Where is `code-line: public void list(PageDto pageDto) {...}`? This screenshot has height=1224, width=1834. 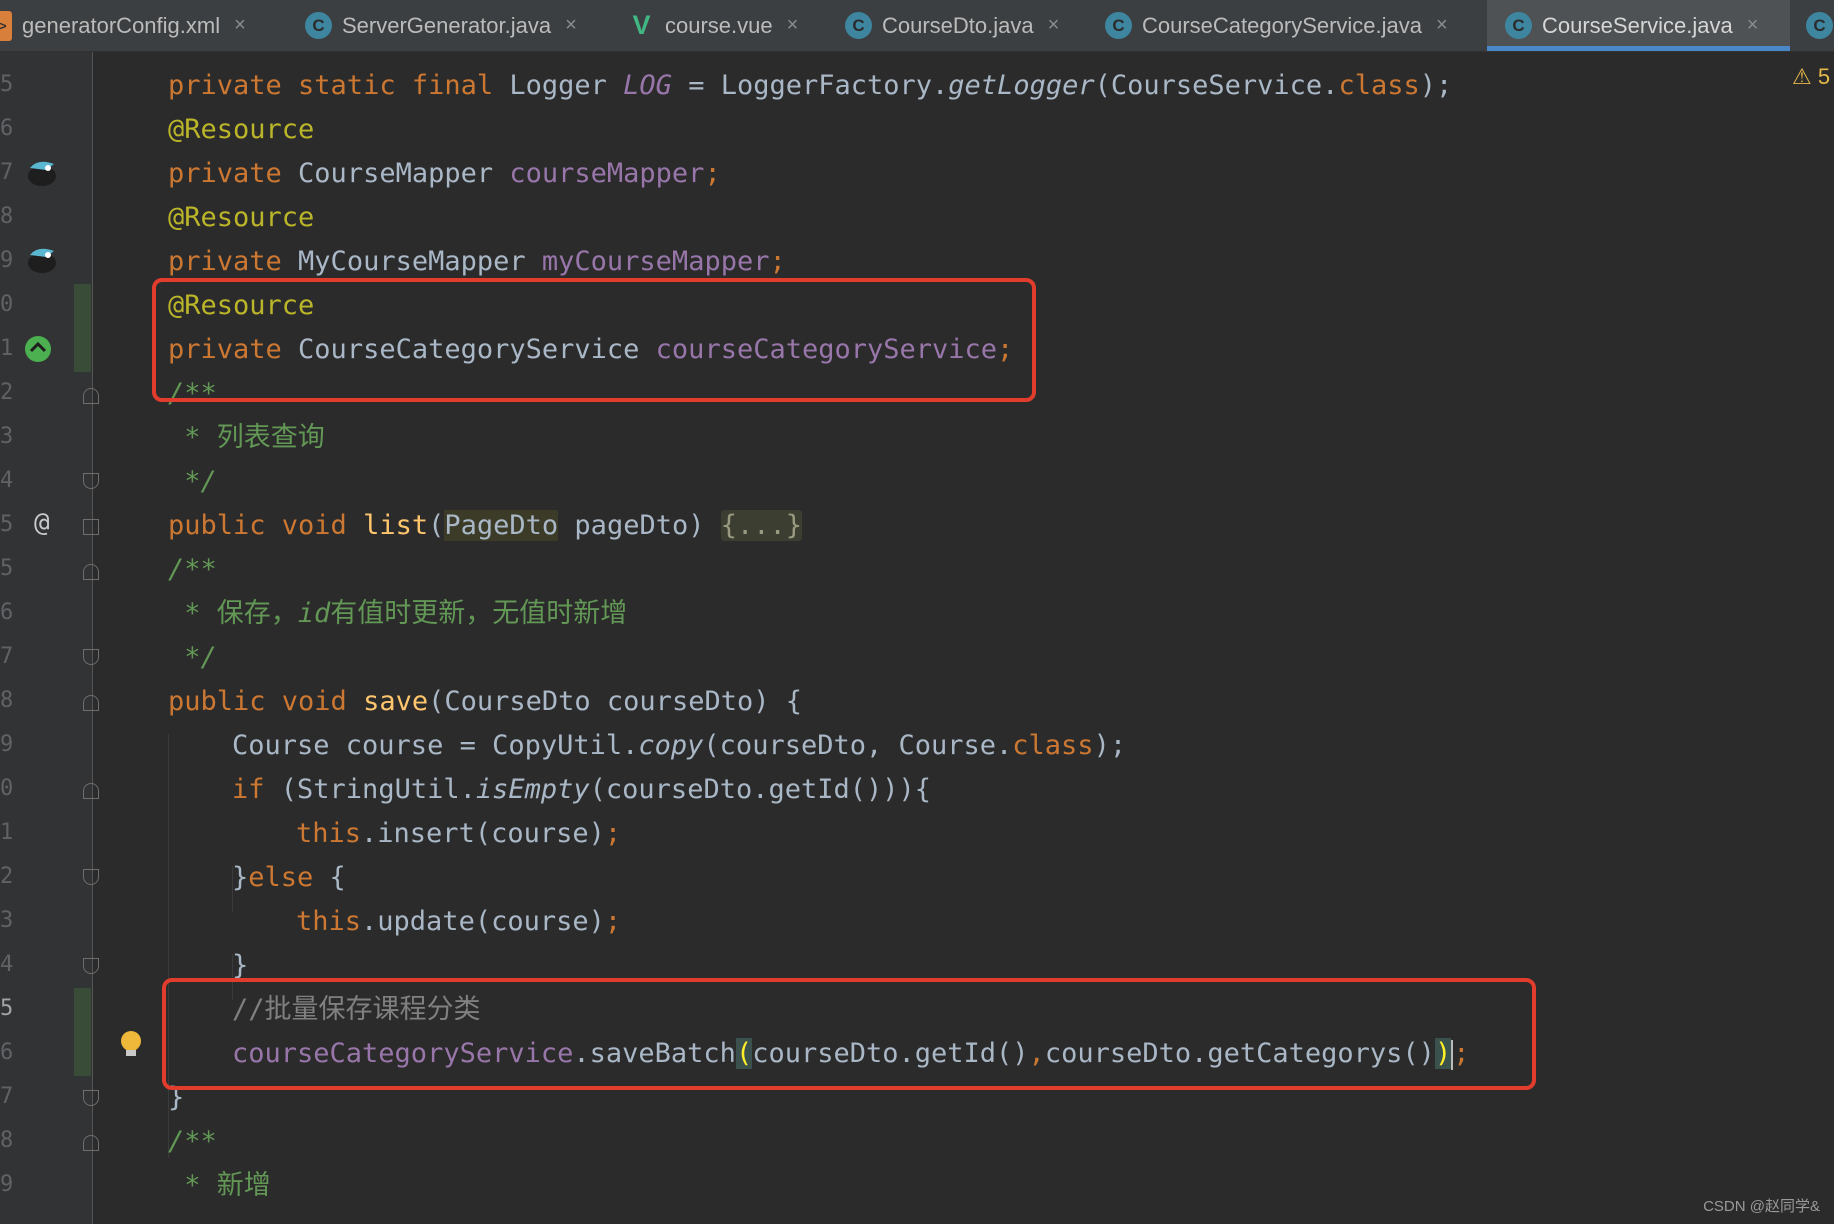
code-line: public void list(PageDto pageDto) {...} is located at coordinates (485, 525).